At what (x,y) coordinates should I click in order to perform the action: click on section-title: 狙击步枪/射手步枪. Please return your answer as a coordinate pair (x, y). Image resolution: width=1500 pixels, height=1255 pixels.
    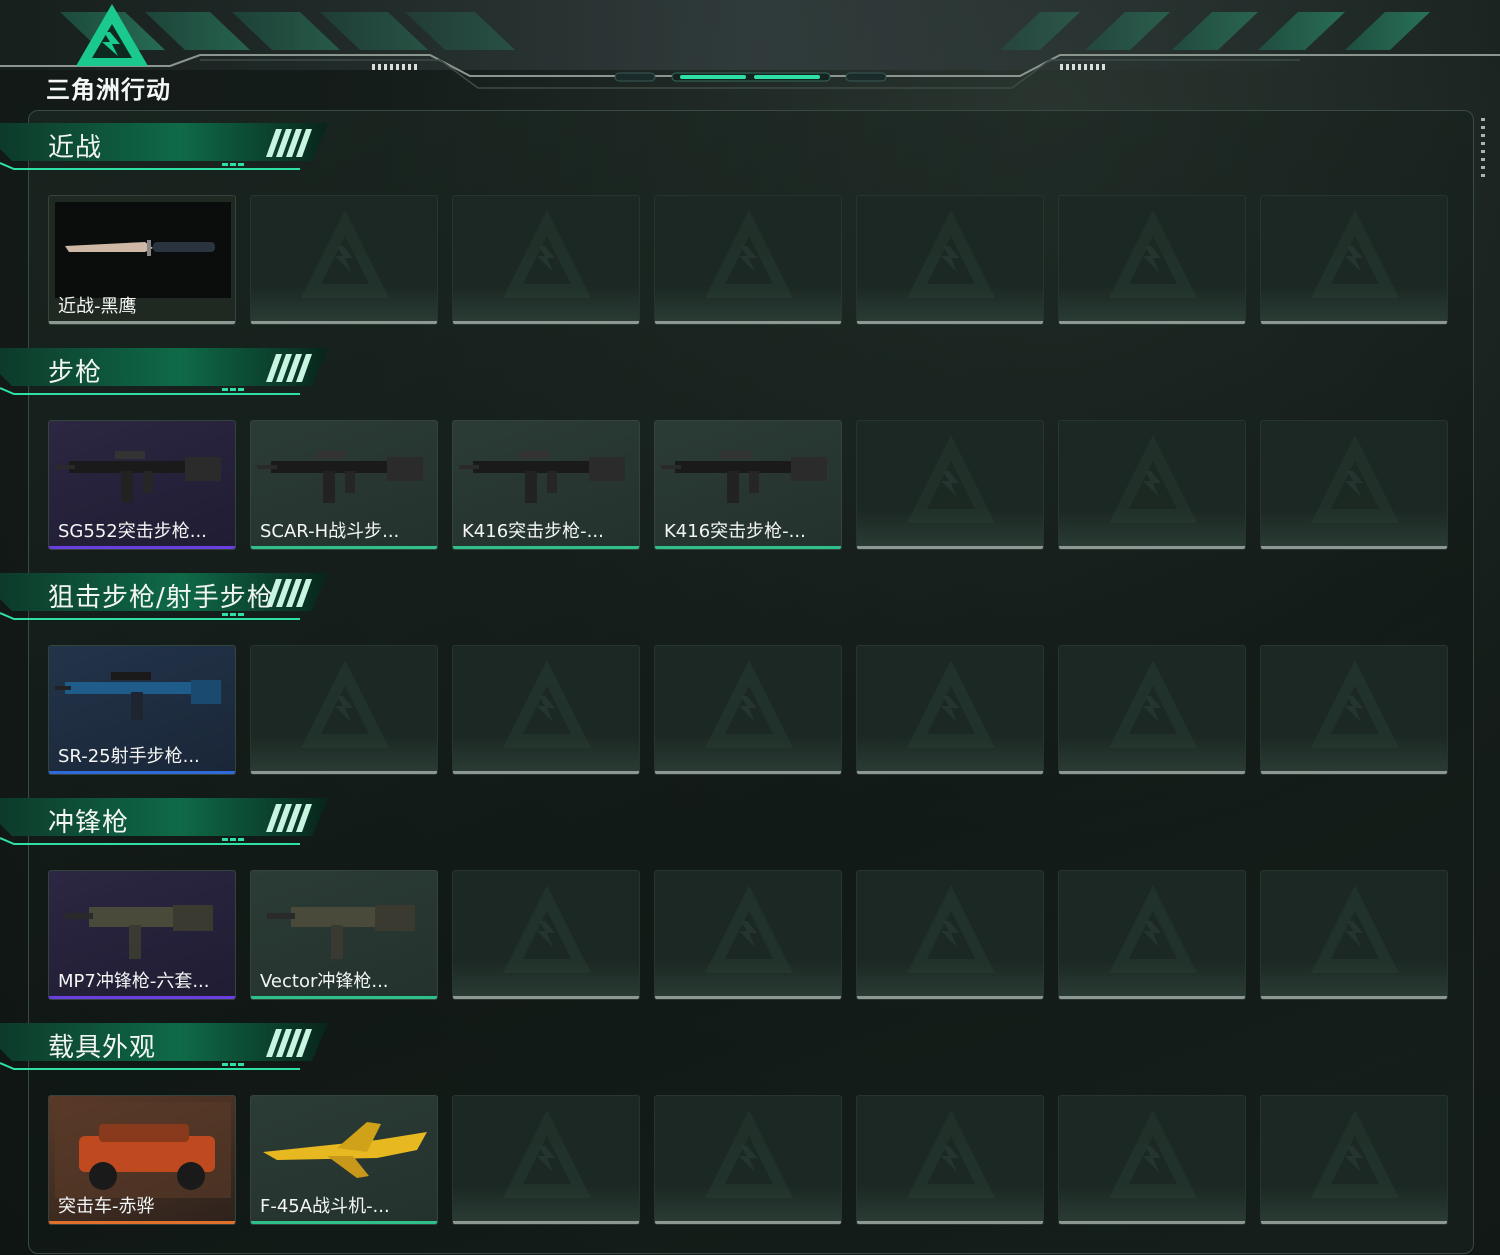
    Looking at the image, I should click on (161, 598).